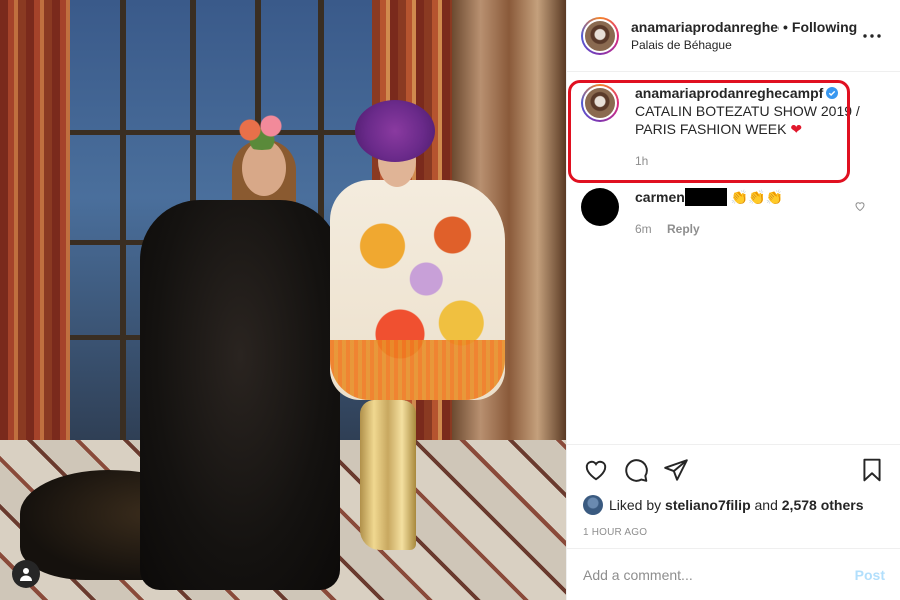 The height and width of the screenshot is (600, 900). What do you see at coordinates (872, 36) in the screenshot?
I see `more-options-icon` at bounding box center [872, 36].